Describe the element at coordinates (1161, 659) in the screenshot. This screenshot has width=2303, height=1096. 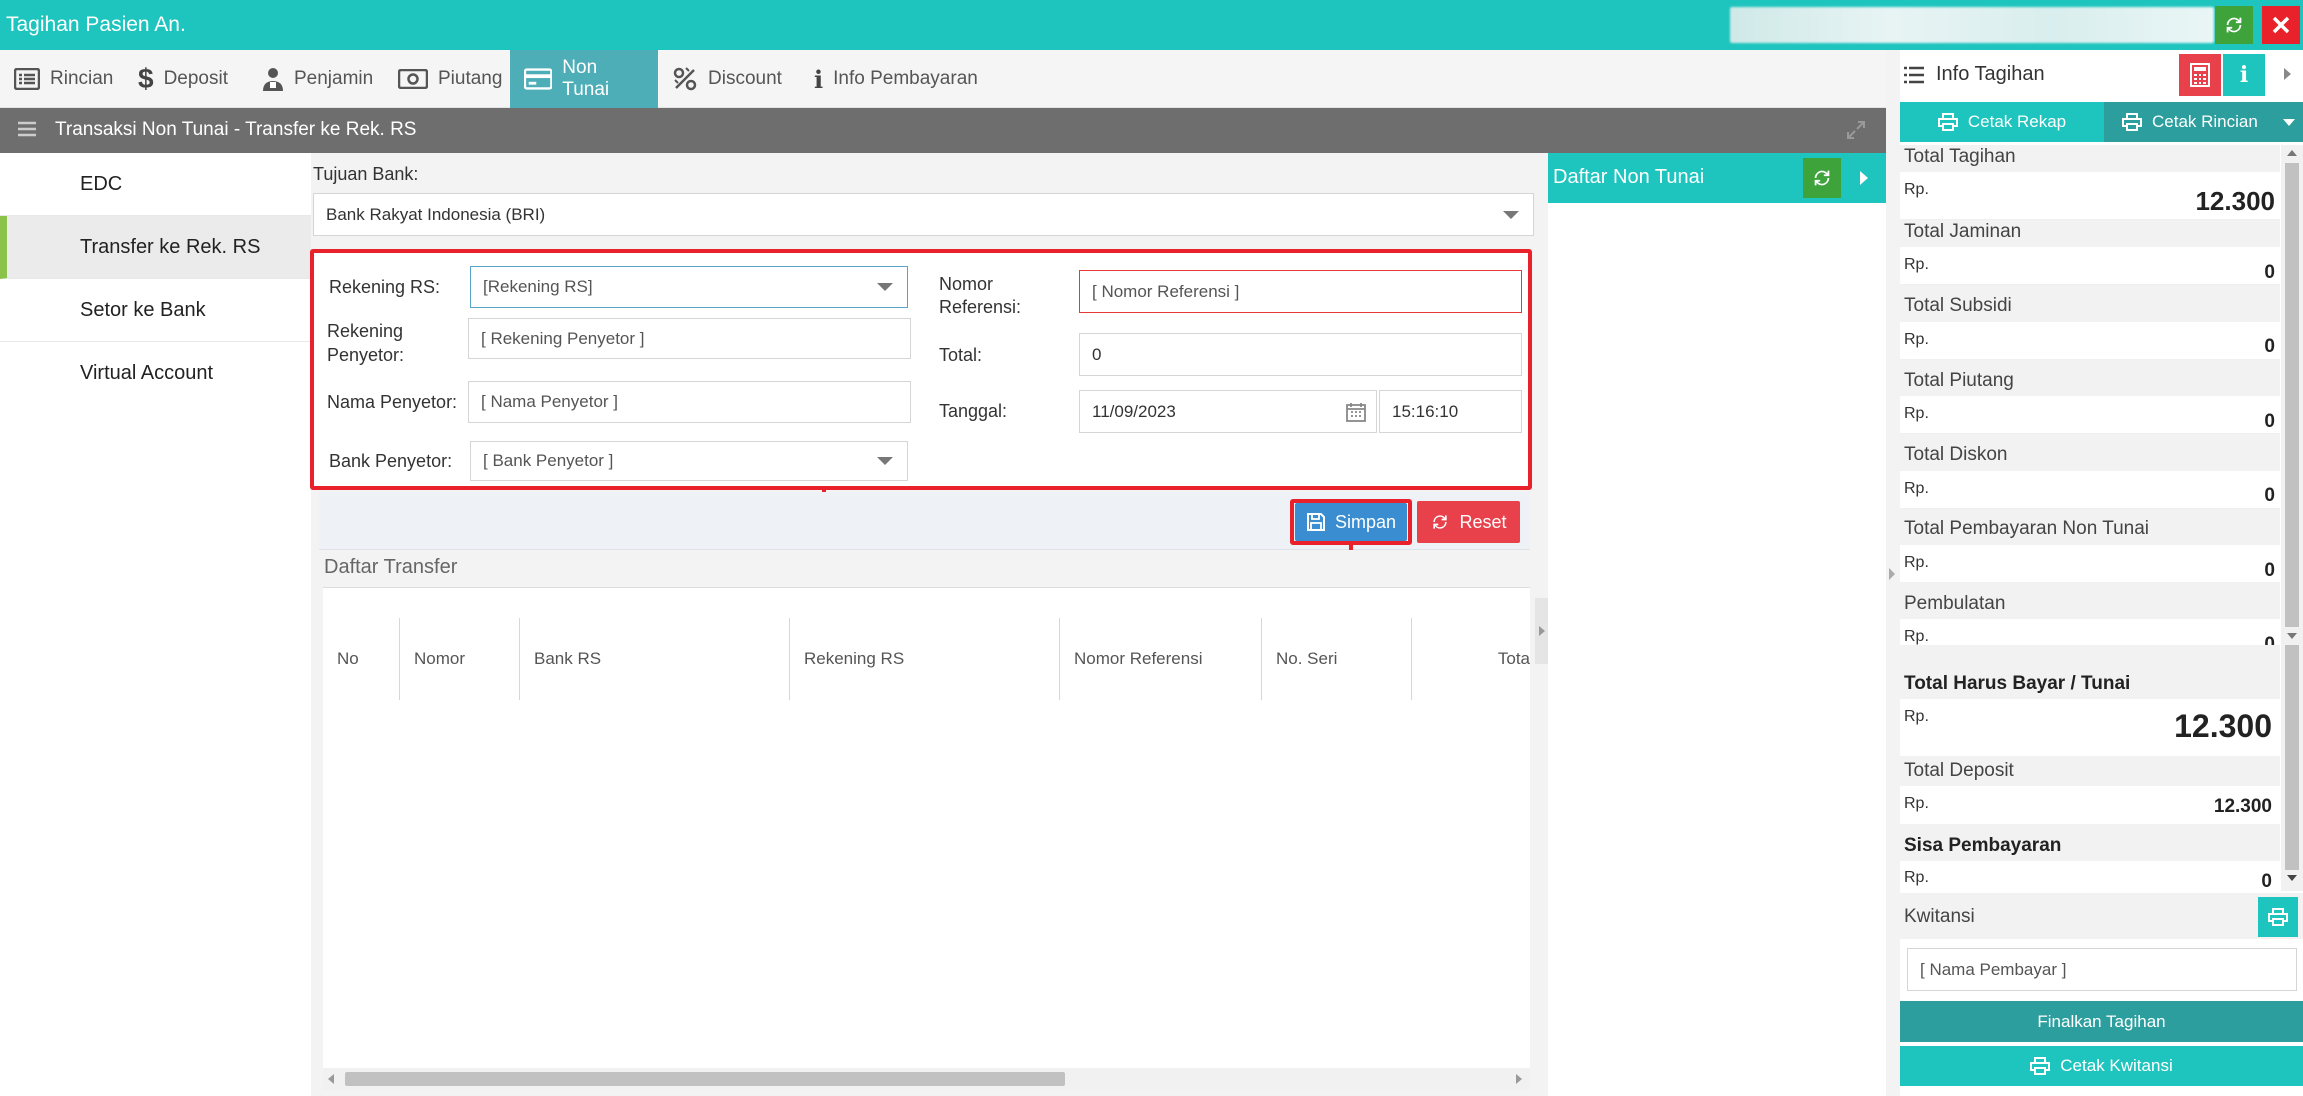
I see `column-header-nomor-referensi: Nomor Referensi` at that location.